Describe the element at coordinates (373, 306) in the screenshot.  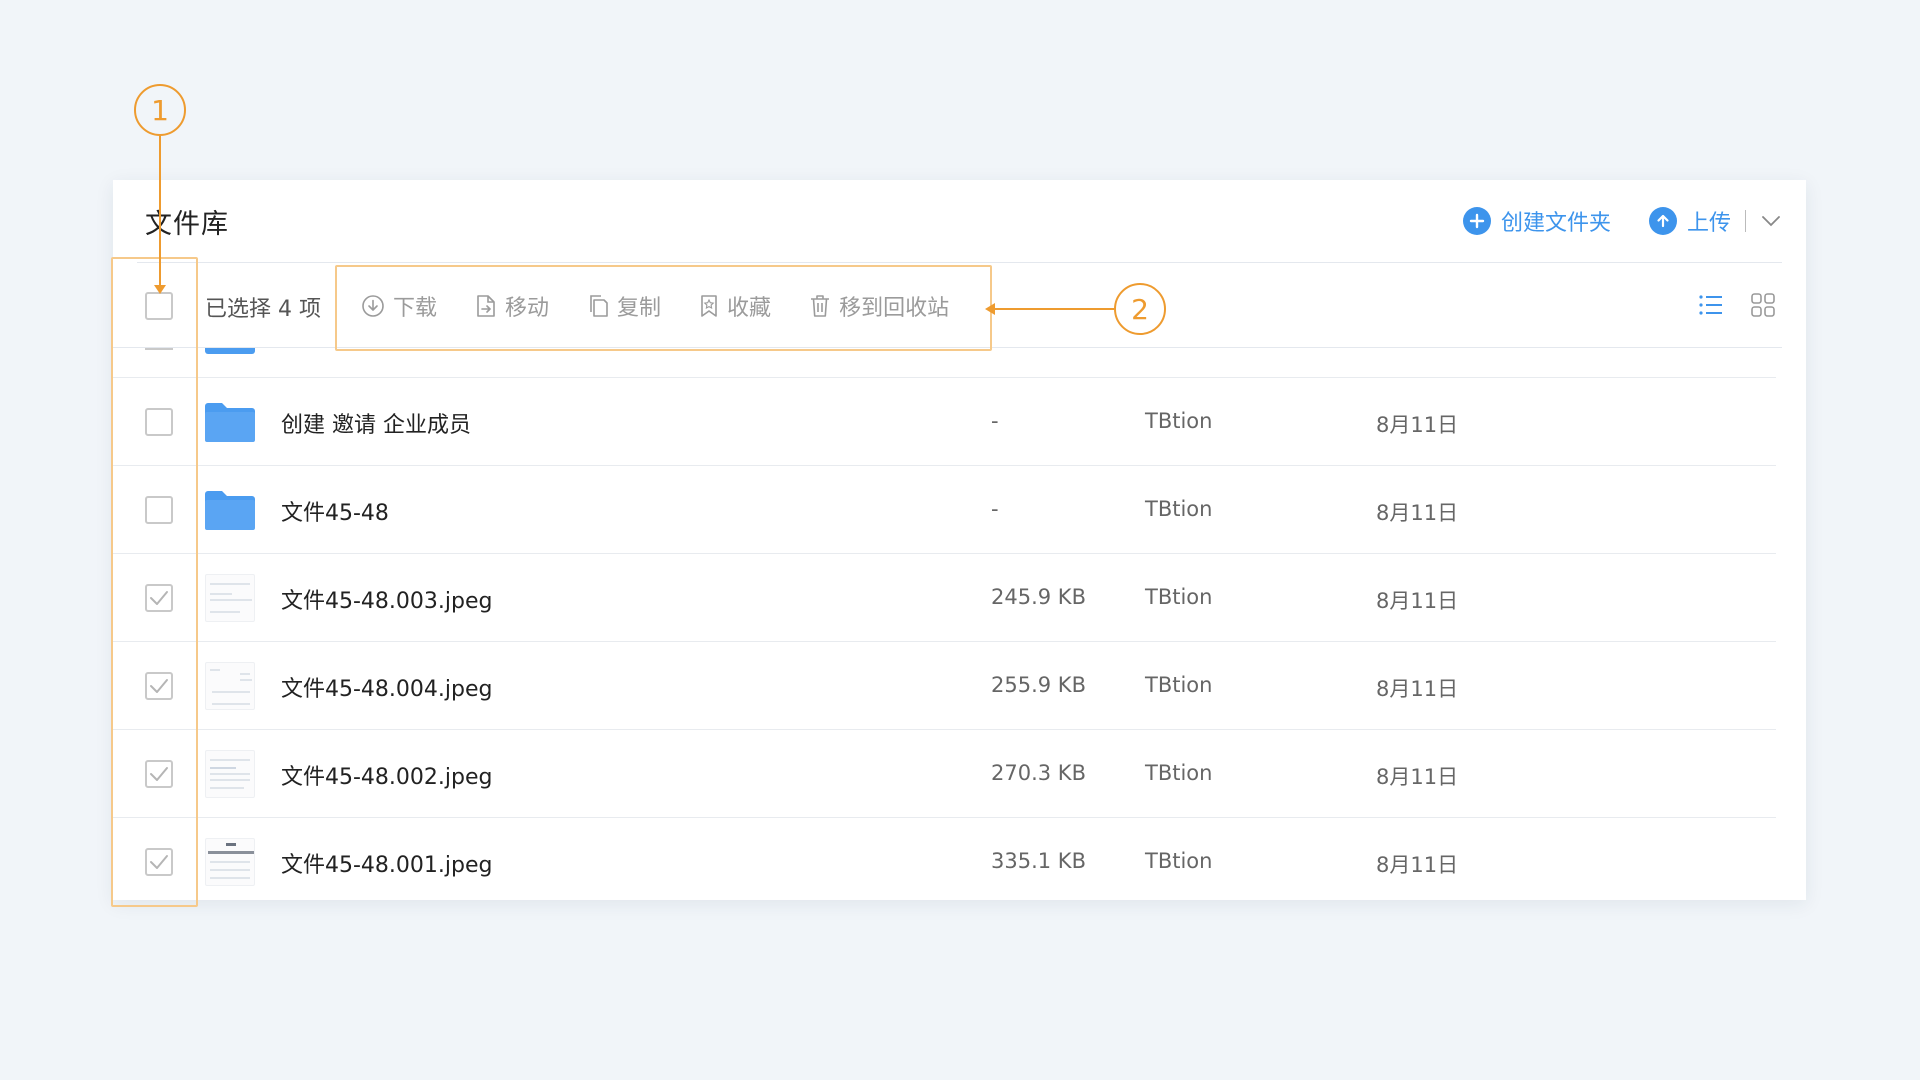
I see `download-icon` at that location.